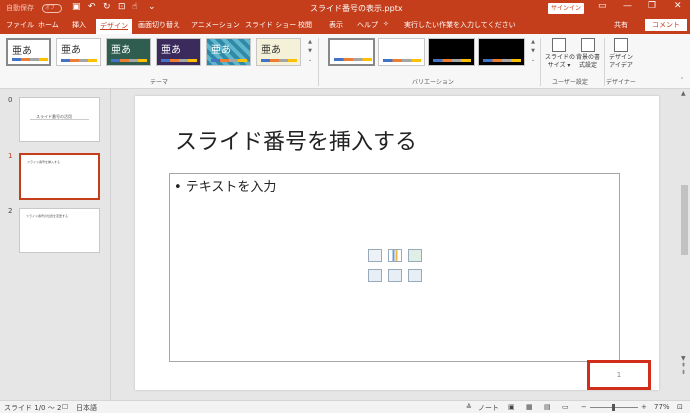 The width and height of the screenshot is (690, 413). What do you see at coordinates (114, 26) in the screenshot?
I see `tab-design: デザイン` at bounding box center [114, 26].